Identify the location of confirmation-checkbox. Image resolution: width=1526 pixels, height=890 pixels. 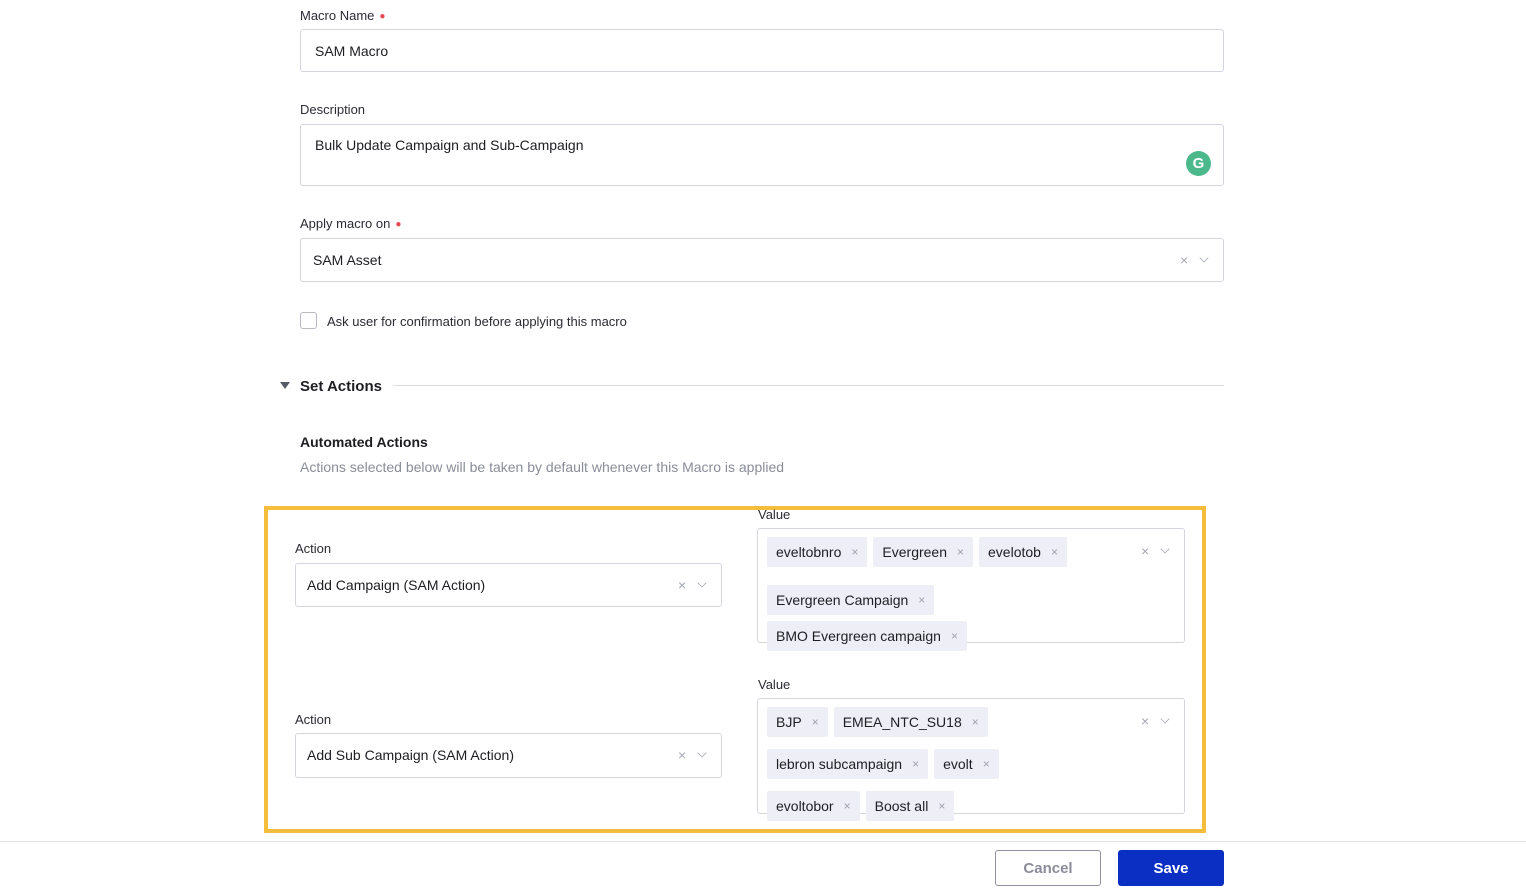
(308, 320).